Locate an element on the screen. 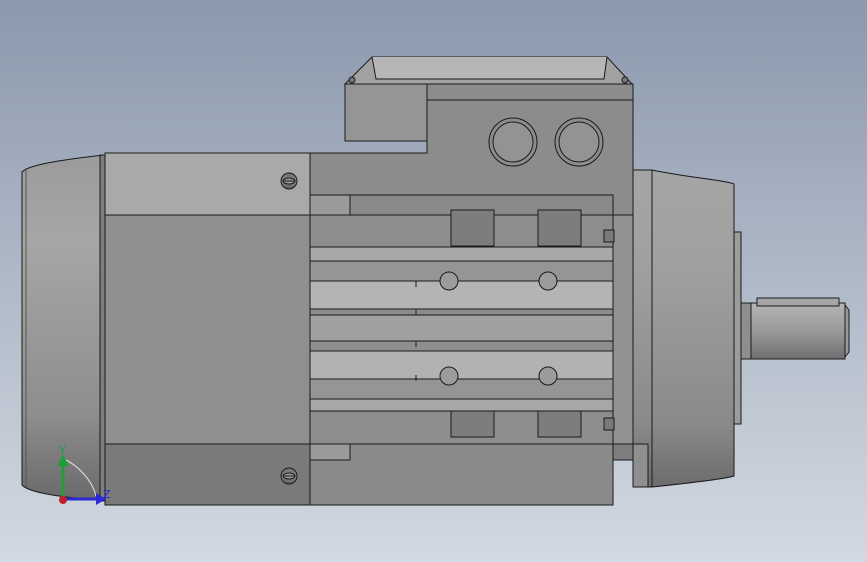 Image resolution: width=867 pixels, height=562 pixels. motor-shaft is located at coordinates (793, 331).